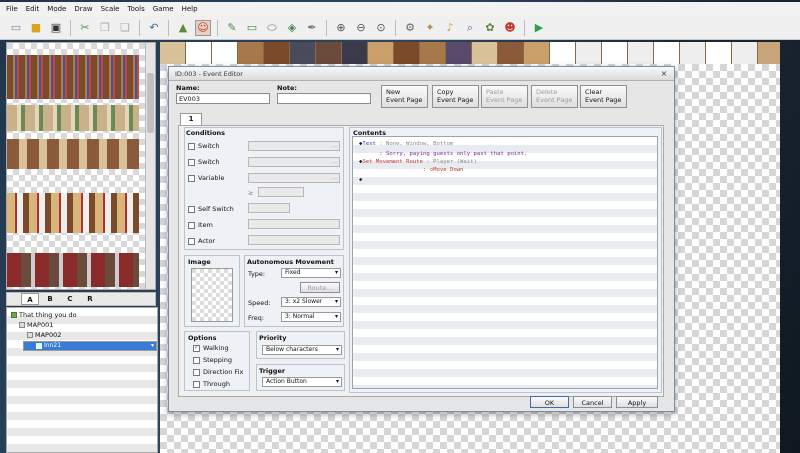 The image size is (800, 453). I want to click on self-switch-checkbox, so click(191, 209).